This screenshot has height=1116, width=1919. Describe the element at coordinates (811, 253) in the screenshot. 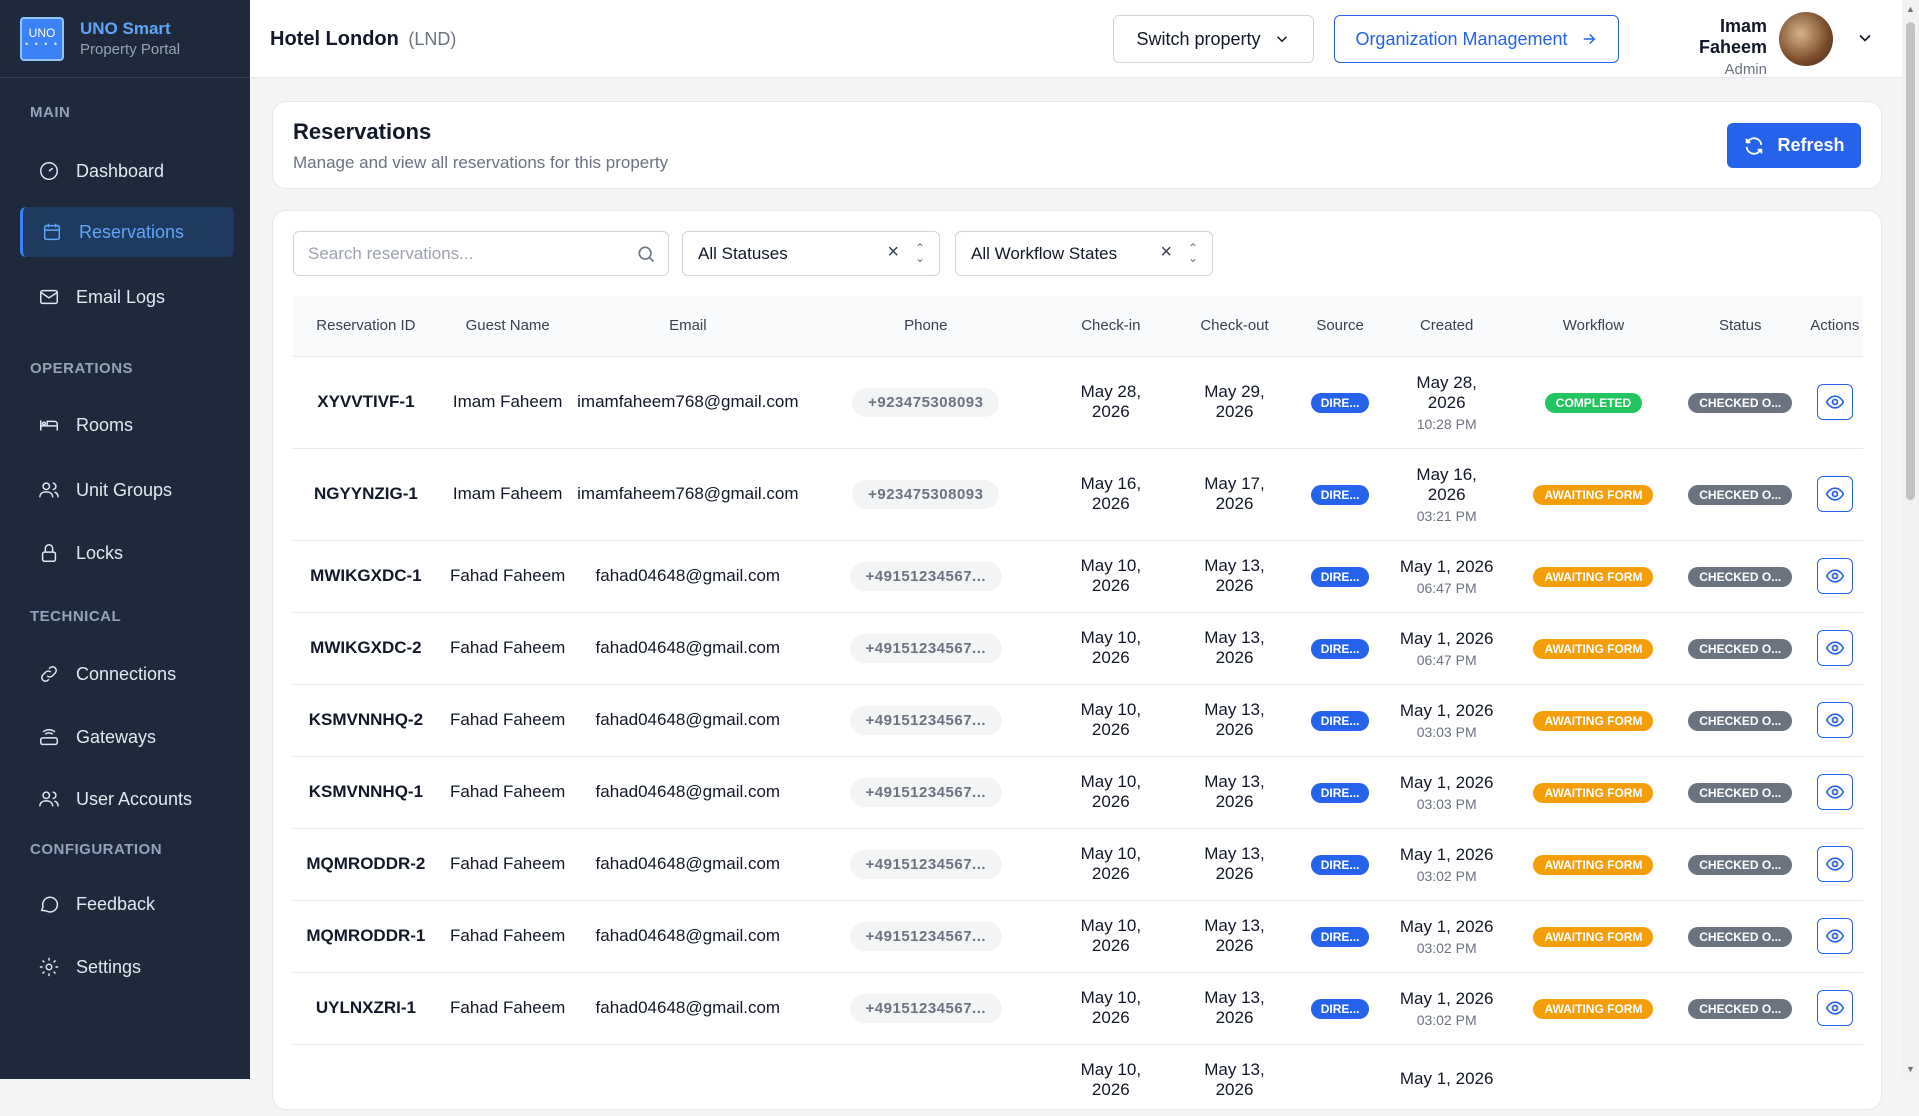

I see `status-filter-select: All Statuses × ⌃ ⌄` at that location.